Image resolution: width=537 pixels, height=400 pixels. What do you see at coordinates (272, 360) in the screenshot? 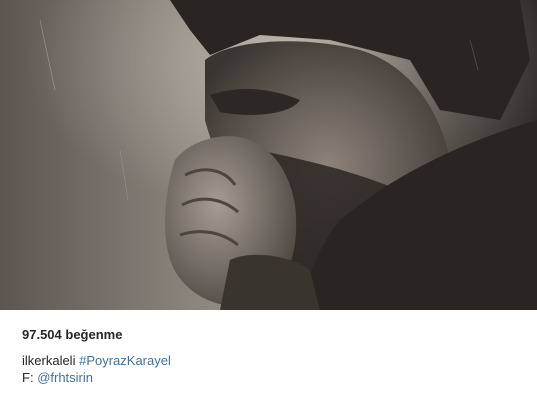
I see `post-caption: ilkerkaleli #PoyrazKarayel` at bounding box center [272, 360].